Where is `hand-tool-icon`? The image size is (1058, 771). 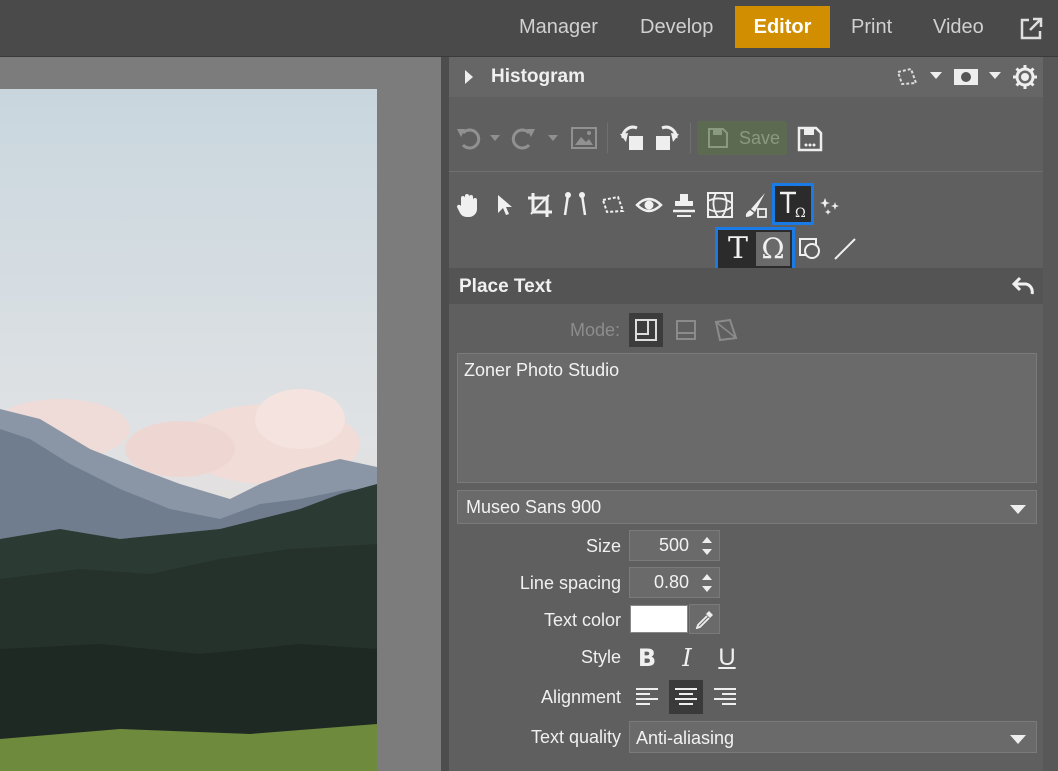
hand-tool-icon is located at coordinates (468, 205).